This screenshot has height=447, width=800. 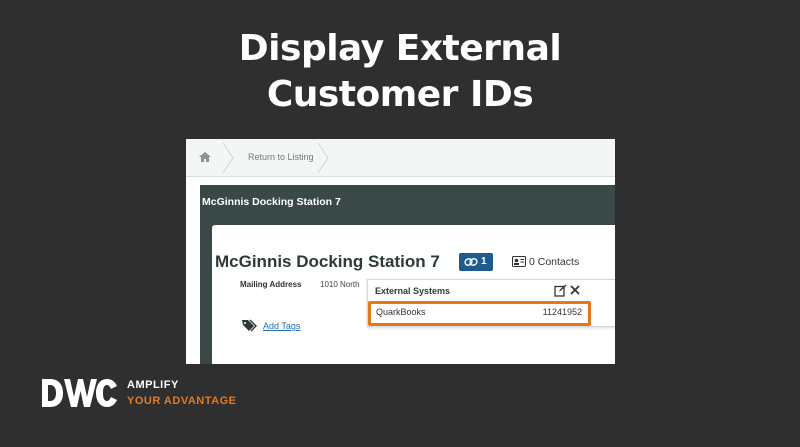 I want to click on external-system-name: QuarkBooks, so click(x=401, y=312).